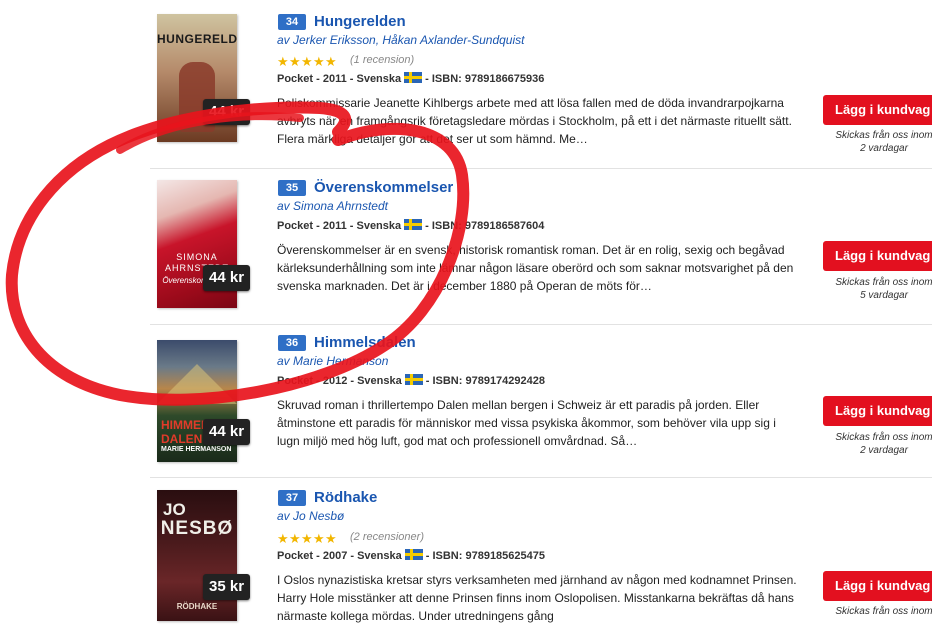 This screenshot has height=625, width=932. I want to click on cover-mountain, so click(197, 384).